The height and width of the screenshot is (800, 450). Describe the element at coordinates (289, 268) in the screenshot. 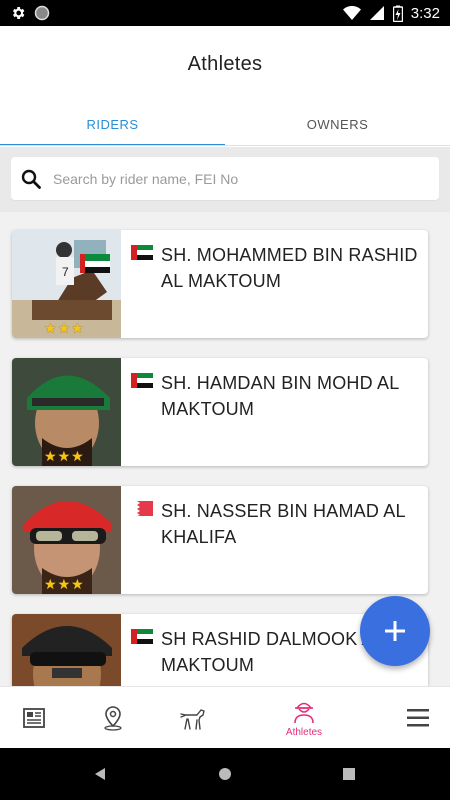

I see `rider-name: SH. MOHAMMED BIN RASHID AL MAKTOUM` at that location.